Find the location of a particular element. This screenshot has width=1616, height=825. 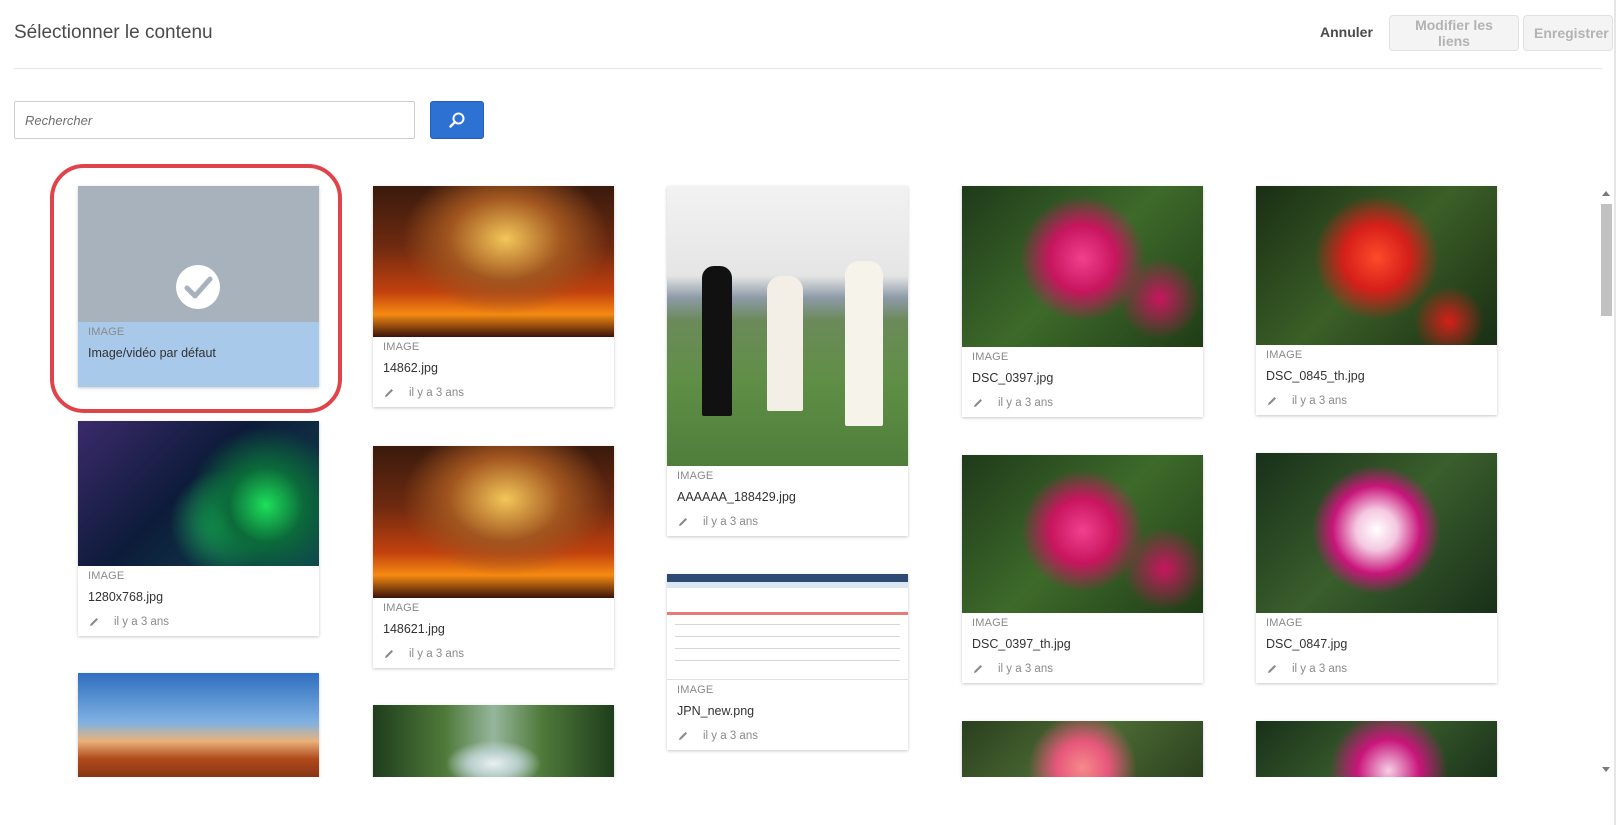

asset-card: IMAGE AAAAAA_188429.jpg il y a 3 ans is located at coordinates (787, 361).